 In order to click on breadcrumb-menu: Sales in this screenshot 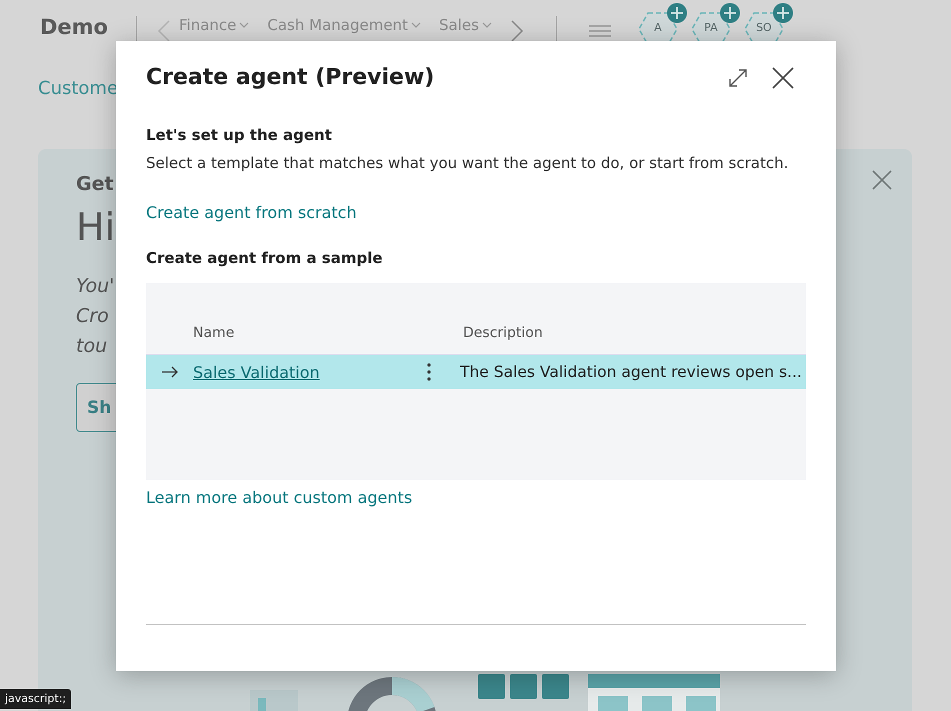, I will do `click(465, 25)`.